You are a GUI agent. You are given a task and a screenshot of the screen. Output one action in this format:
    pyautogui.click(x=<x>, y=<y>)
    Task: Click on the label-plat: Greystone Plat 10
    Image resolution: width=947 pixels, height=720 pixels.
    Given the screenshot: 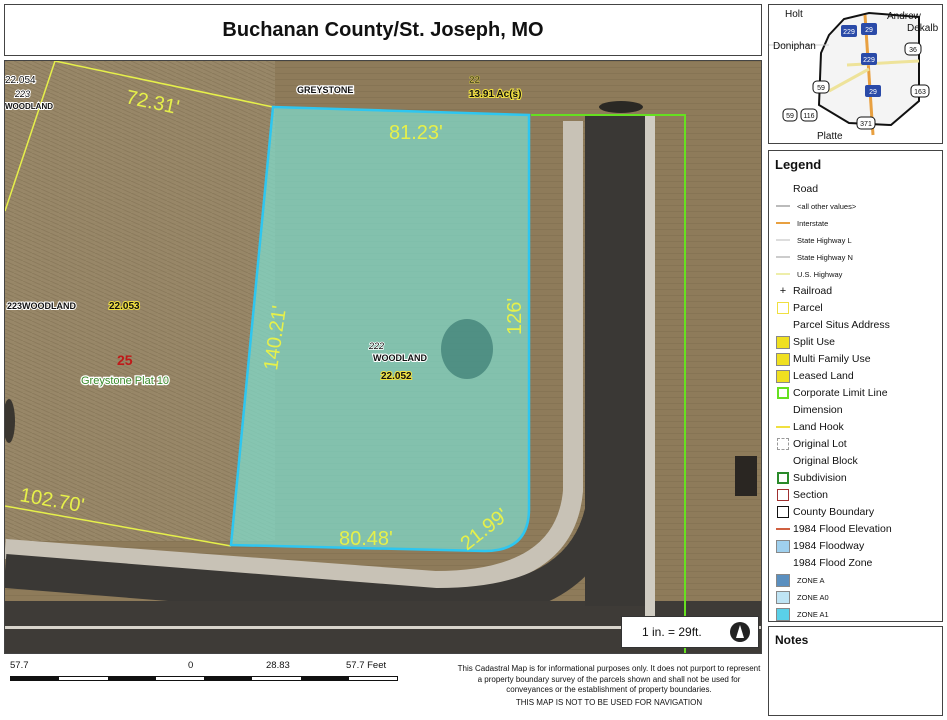 What is the action you would take?
    pyautogui.click(x=125, y=381)
    